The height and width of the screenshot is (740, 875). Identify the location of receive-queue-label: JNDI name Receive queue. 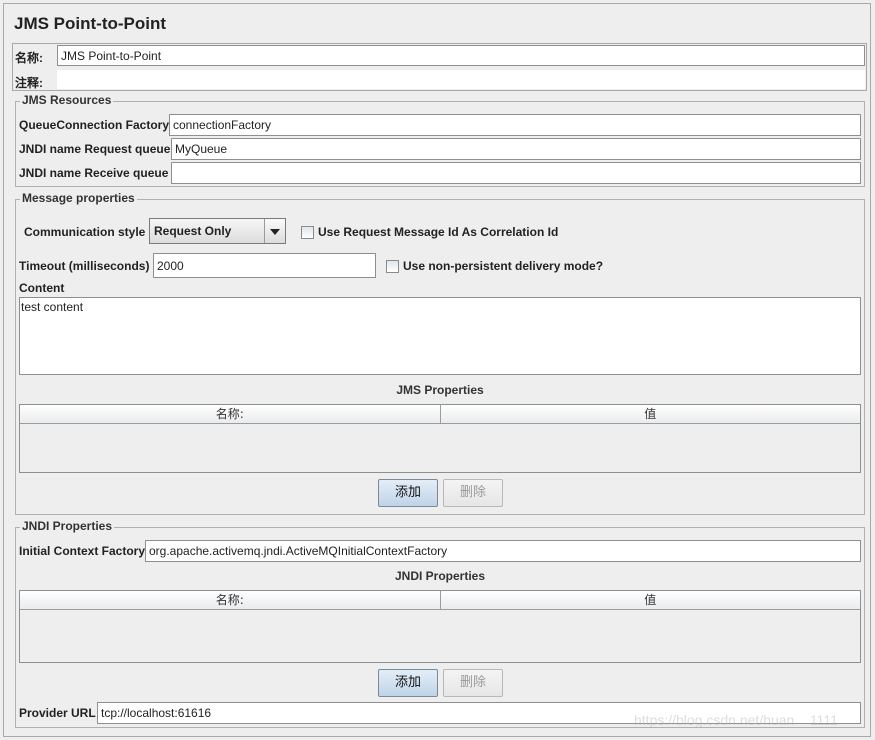
(94, 173).